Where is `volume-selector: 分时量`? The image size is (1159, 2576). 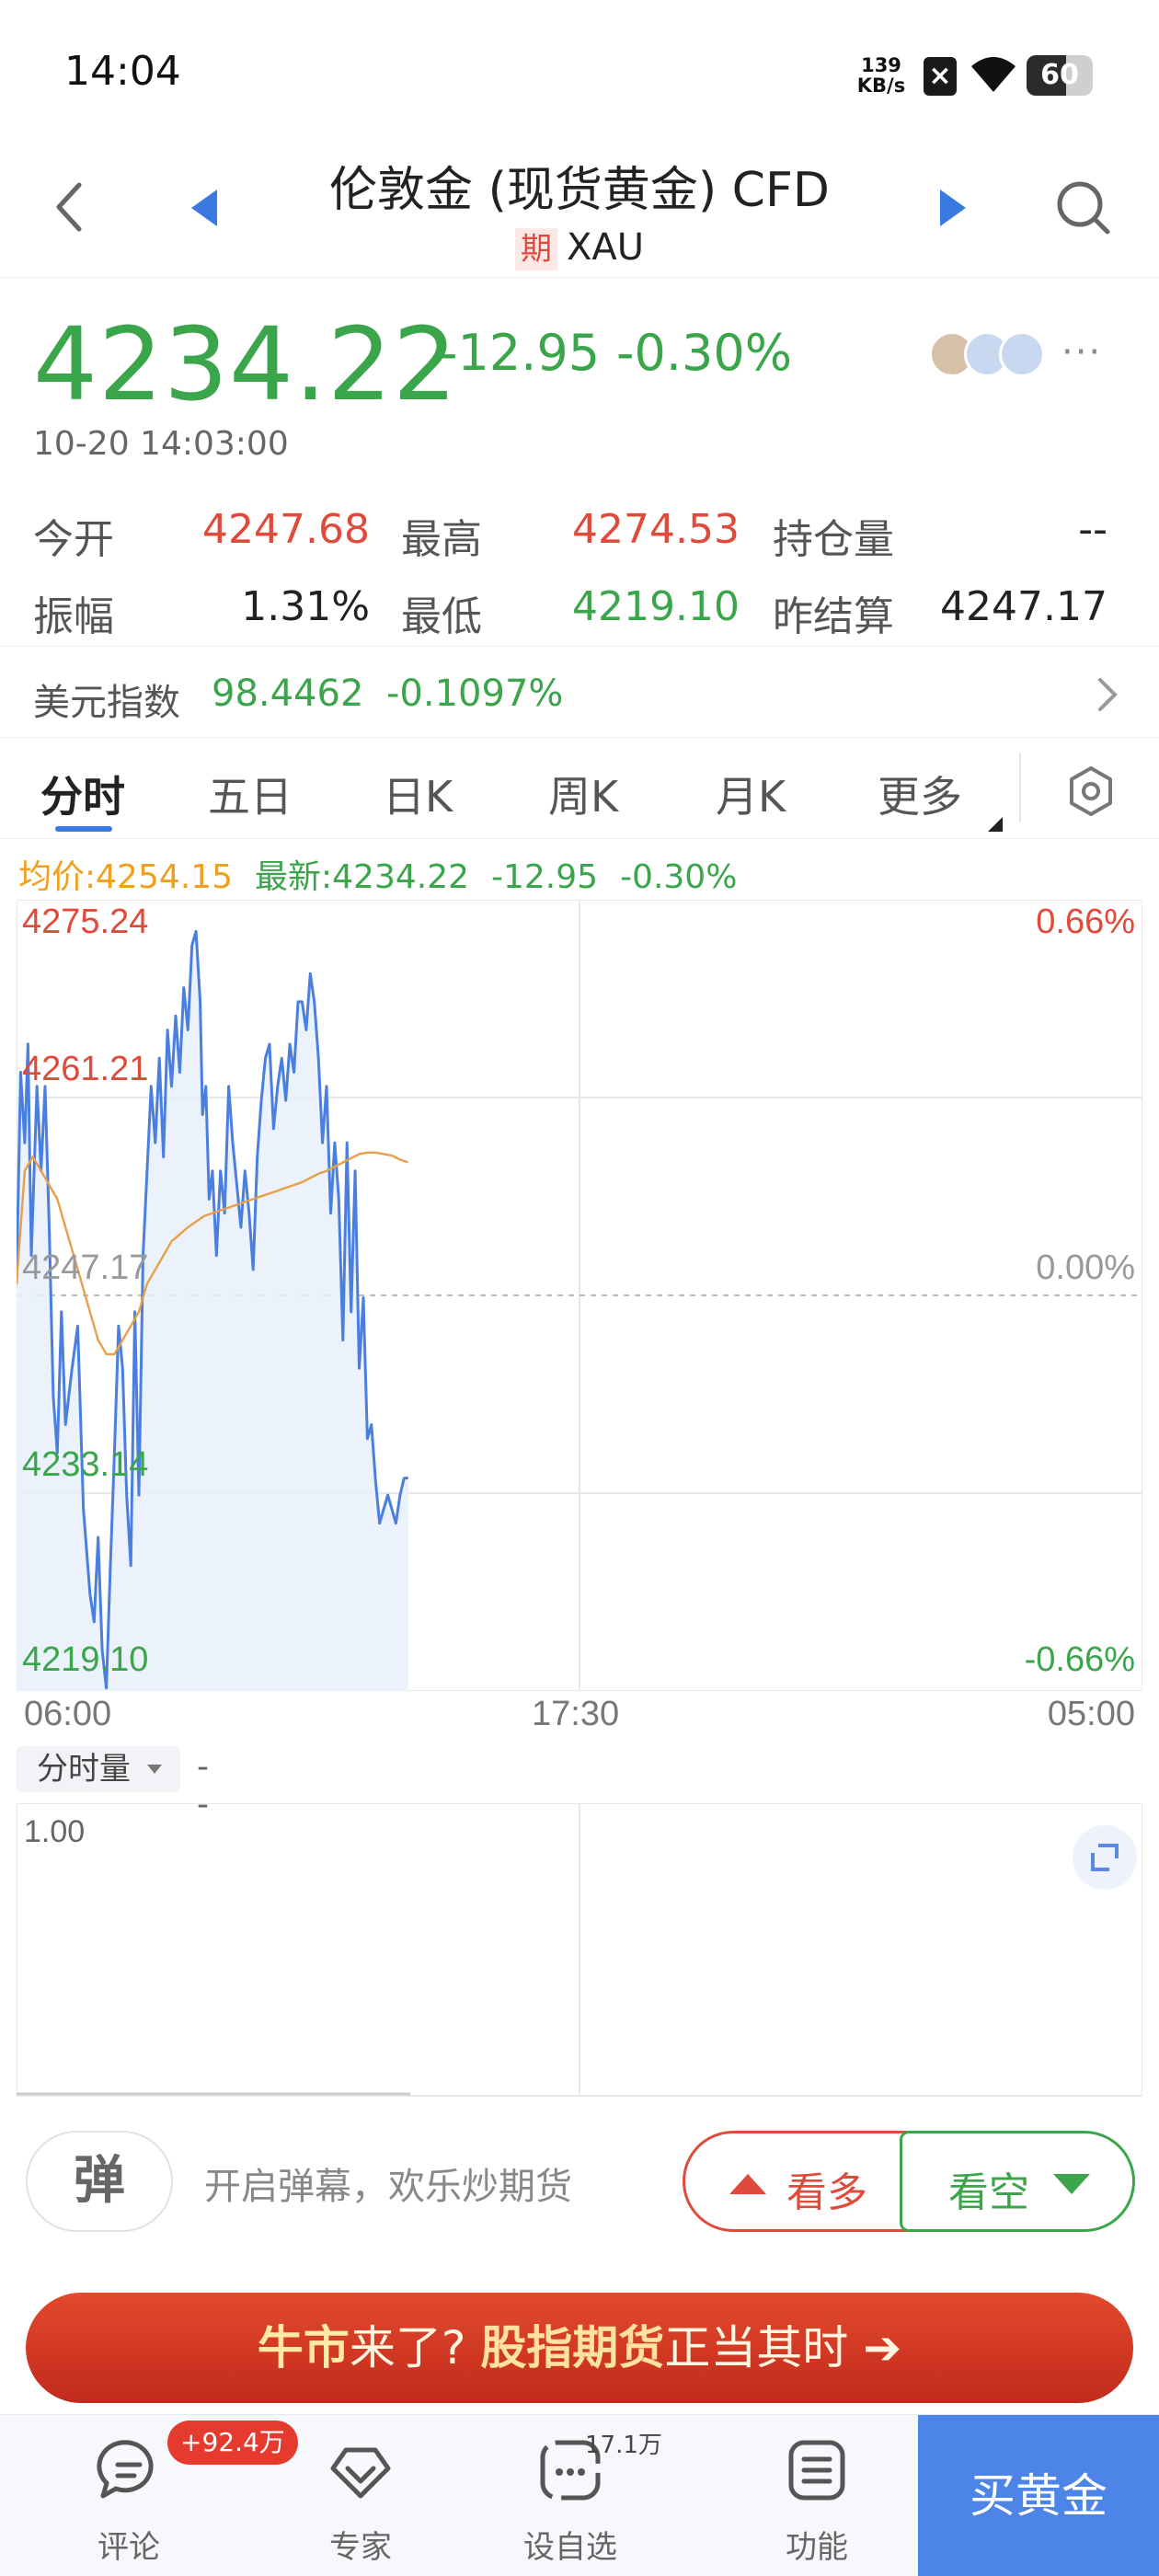 volume-selector: 分时量 is located at coordinates (98, 1769).